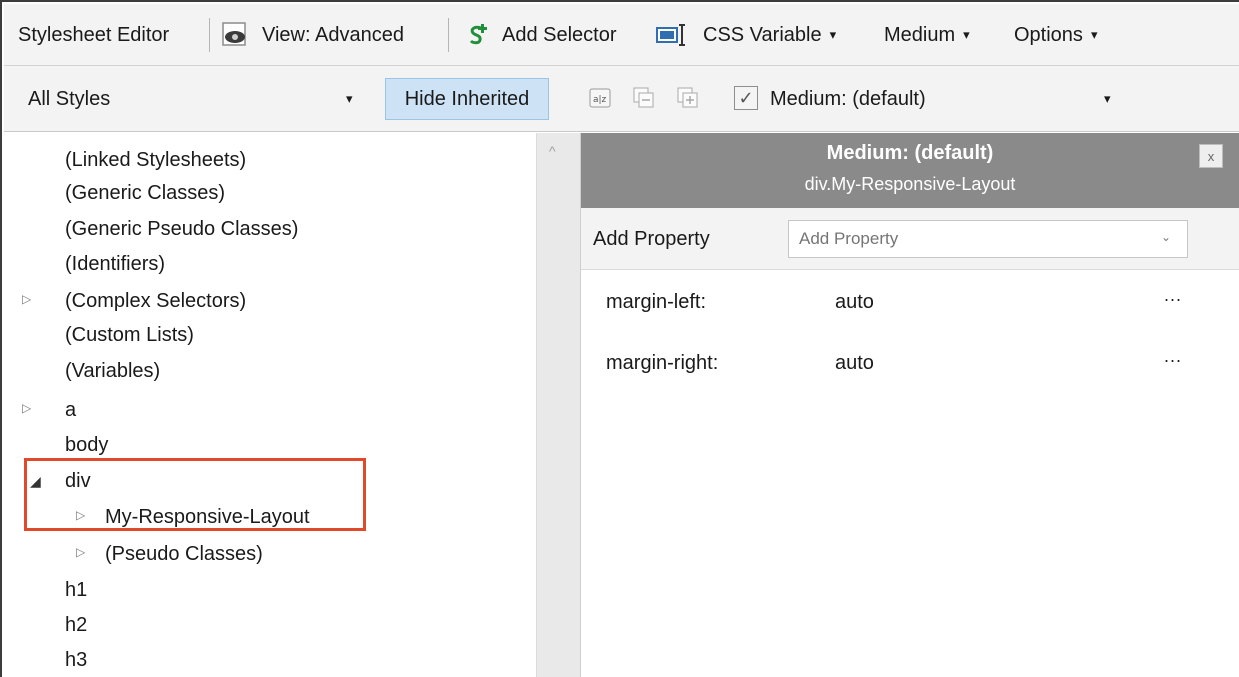  I want to click on add-selector-label: Add Selector, so click(559, 34).